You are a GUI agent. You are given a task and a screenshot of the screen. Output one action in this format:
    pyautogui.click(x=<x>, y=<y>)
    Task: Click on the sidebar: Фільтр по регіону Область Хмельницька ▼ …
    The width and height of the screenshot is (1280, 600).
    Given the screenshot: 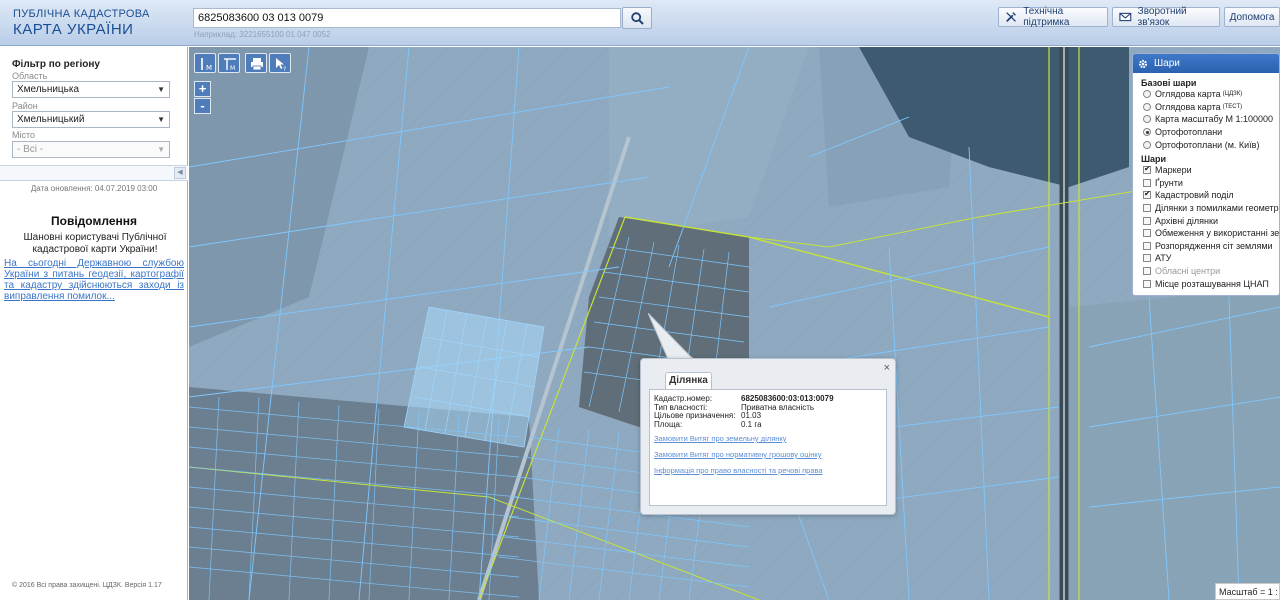 What is the action you would take?
    pyautogui.click(x=94, y=323)
    